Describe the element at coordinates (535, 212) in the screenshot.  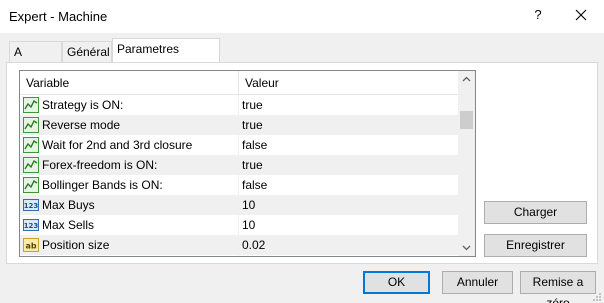
I see `load-button: Charger` at that location.